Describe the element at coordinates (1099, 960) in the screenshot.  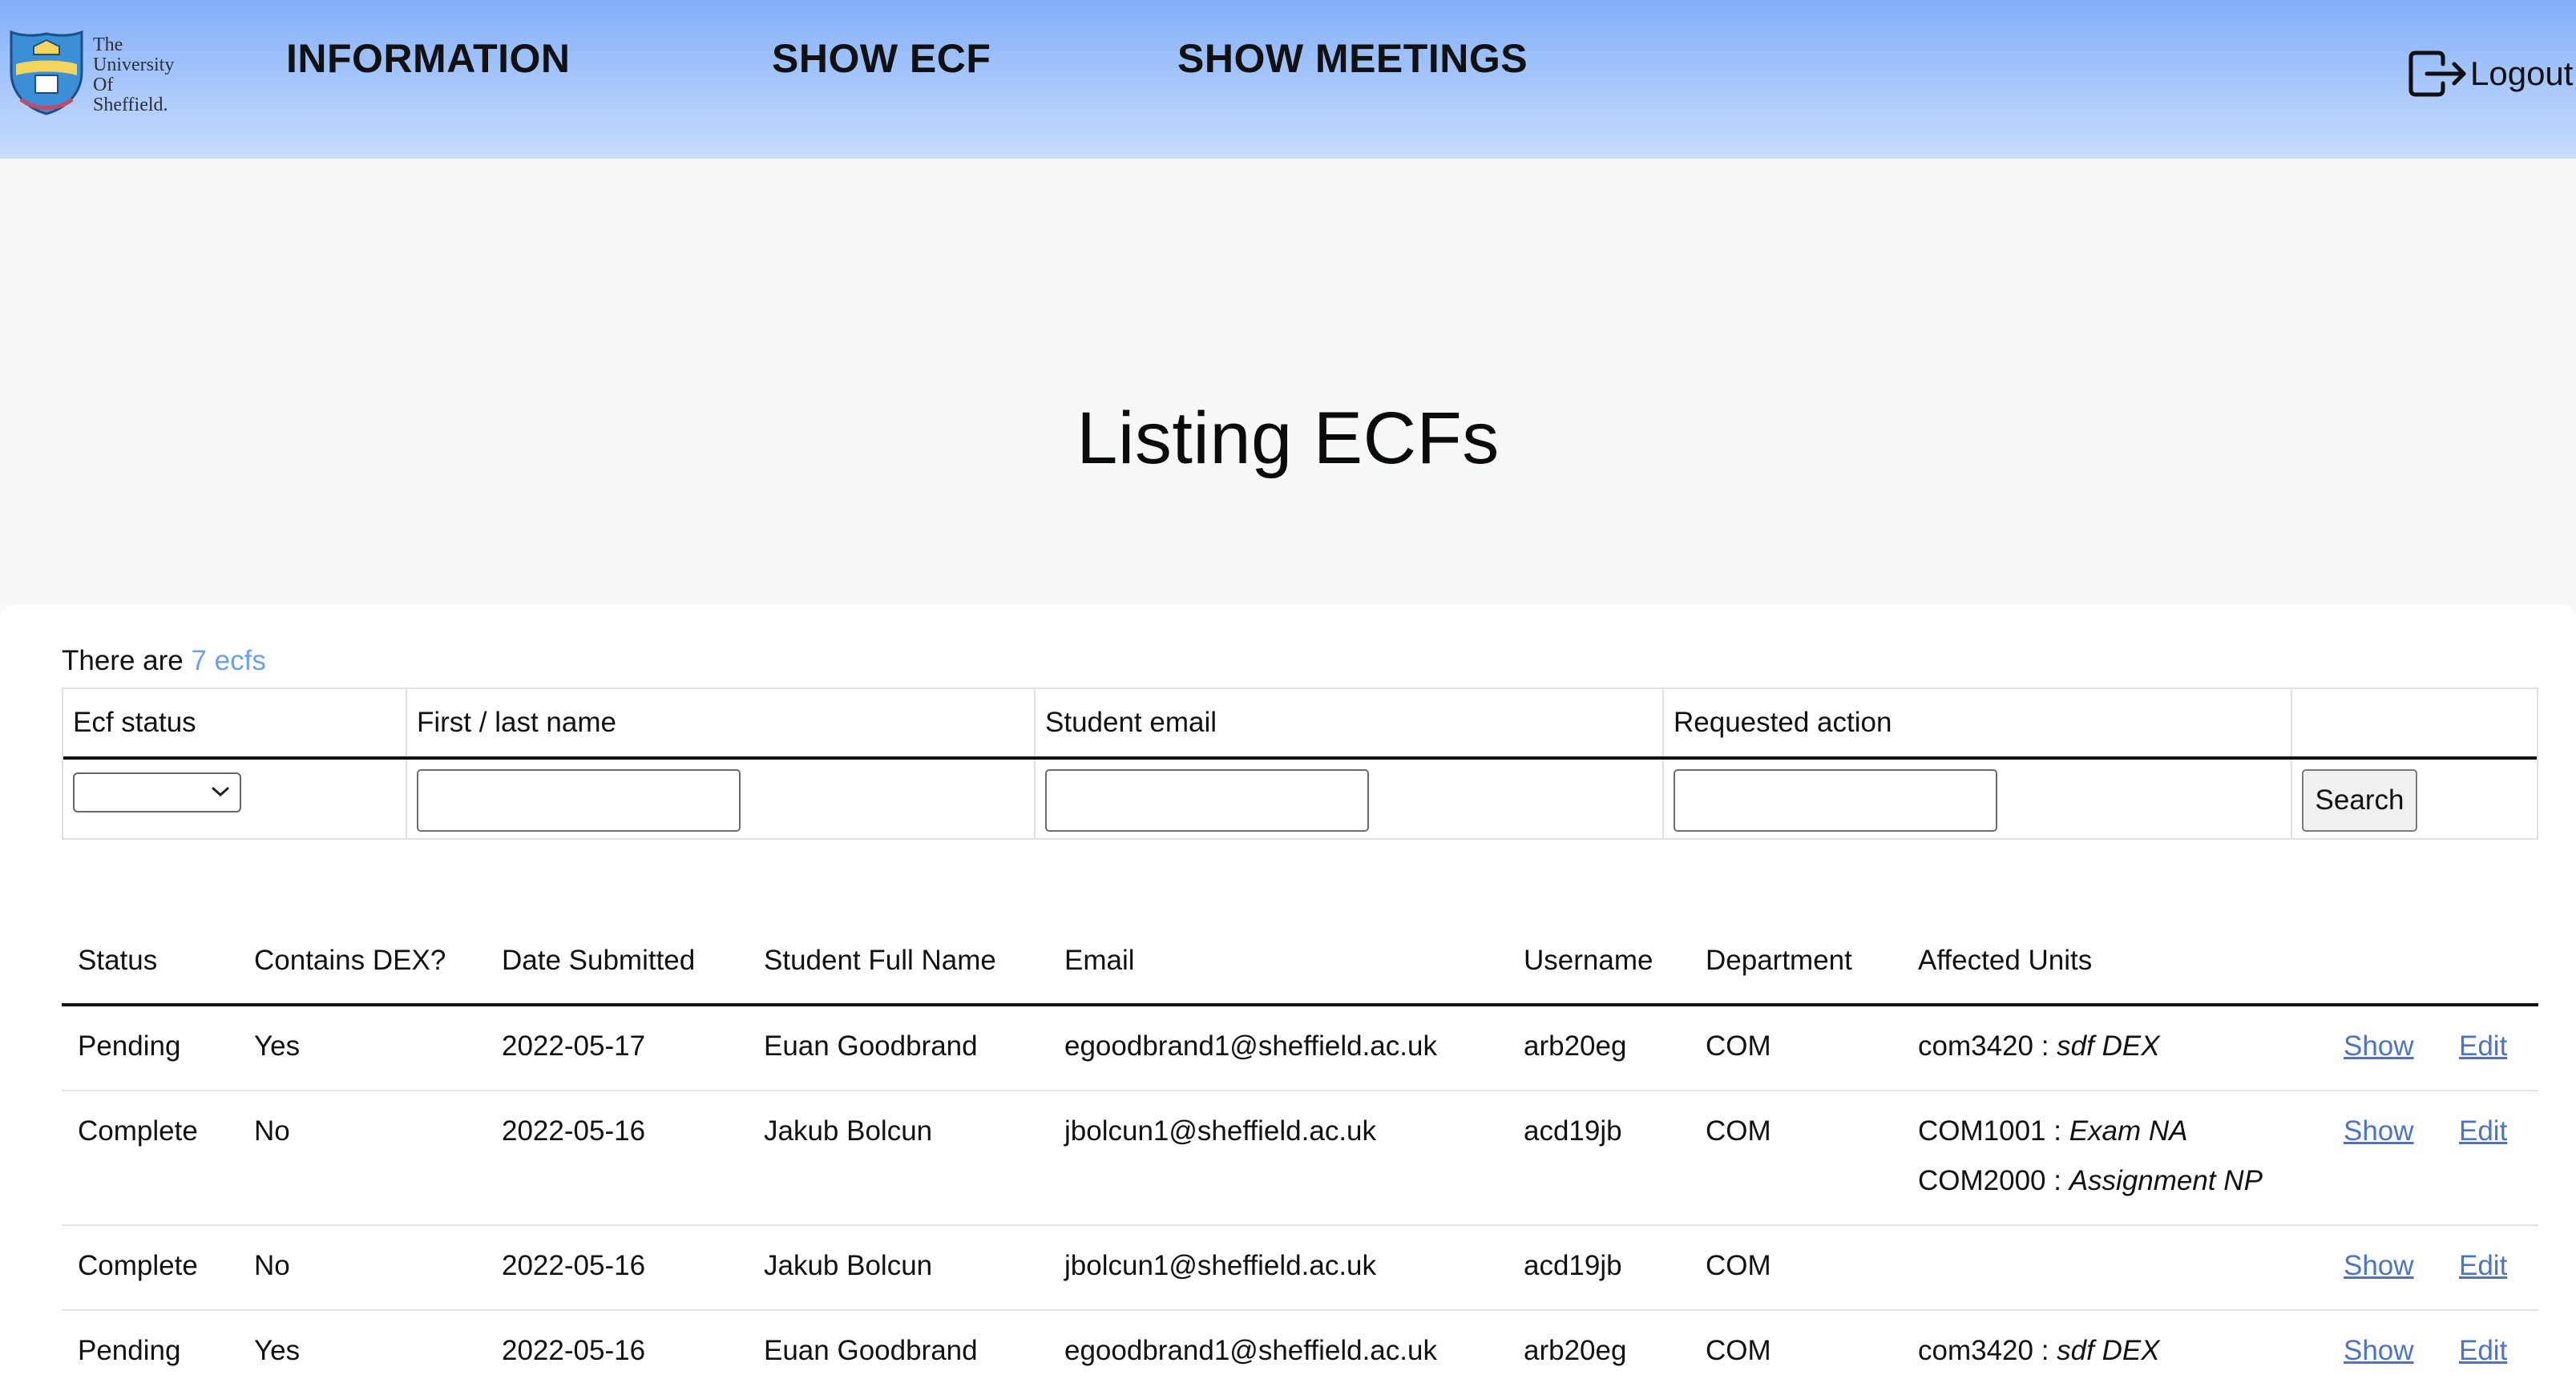
I see `column-header-email: Email` at that location.